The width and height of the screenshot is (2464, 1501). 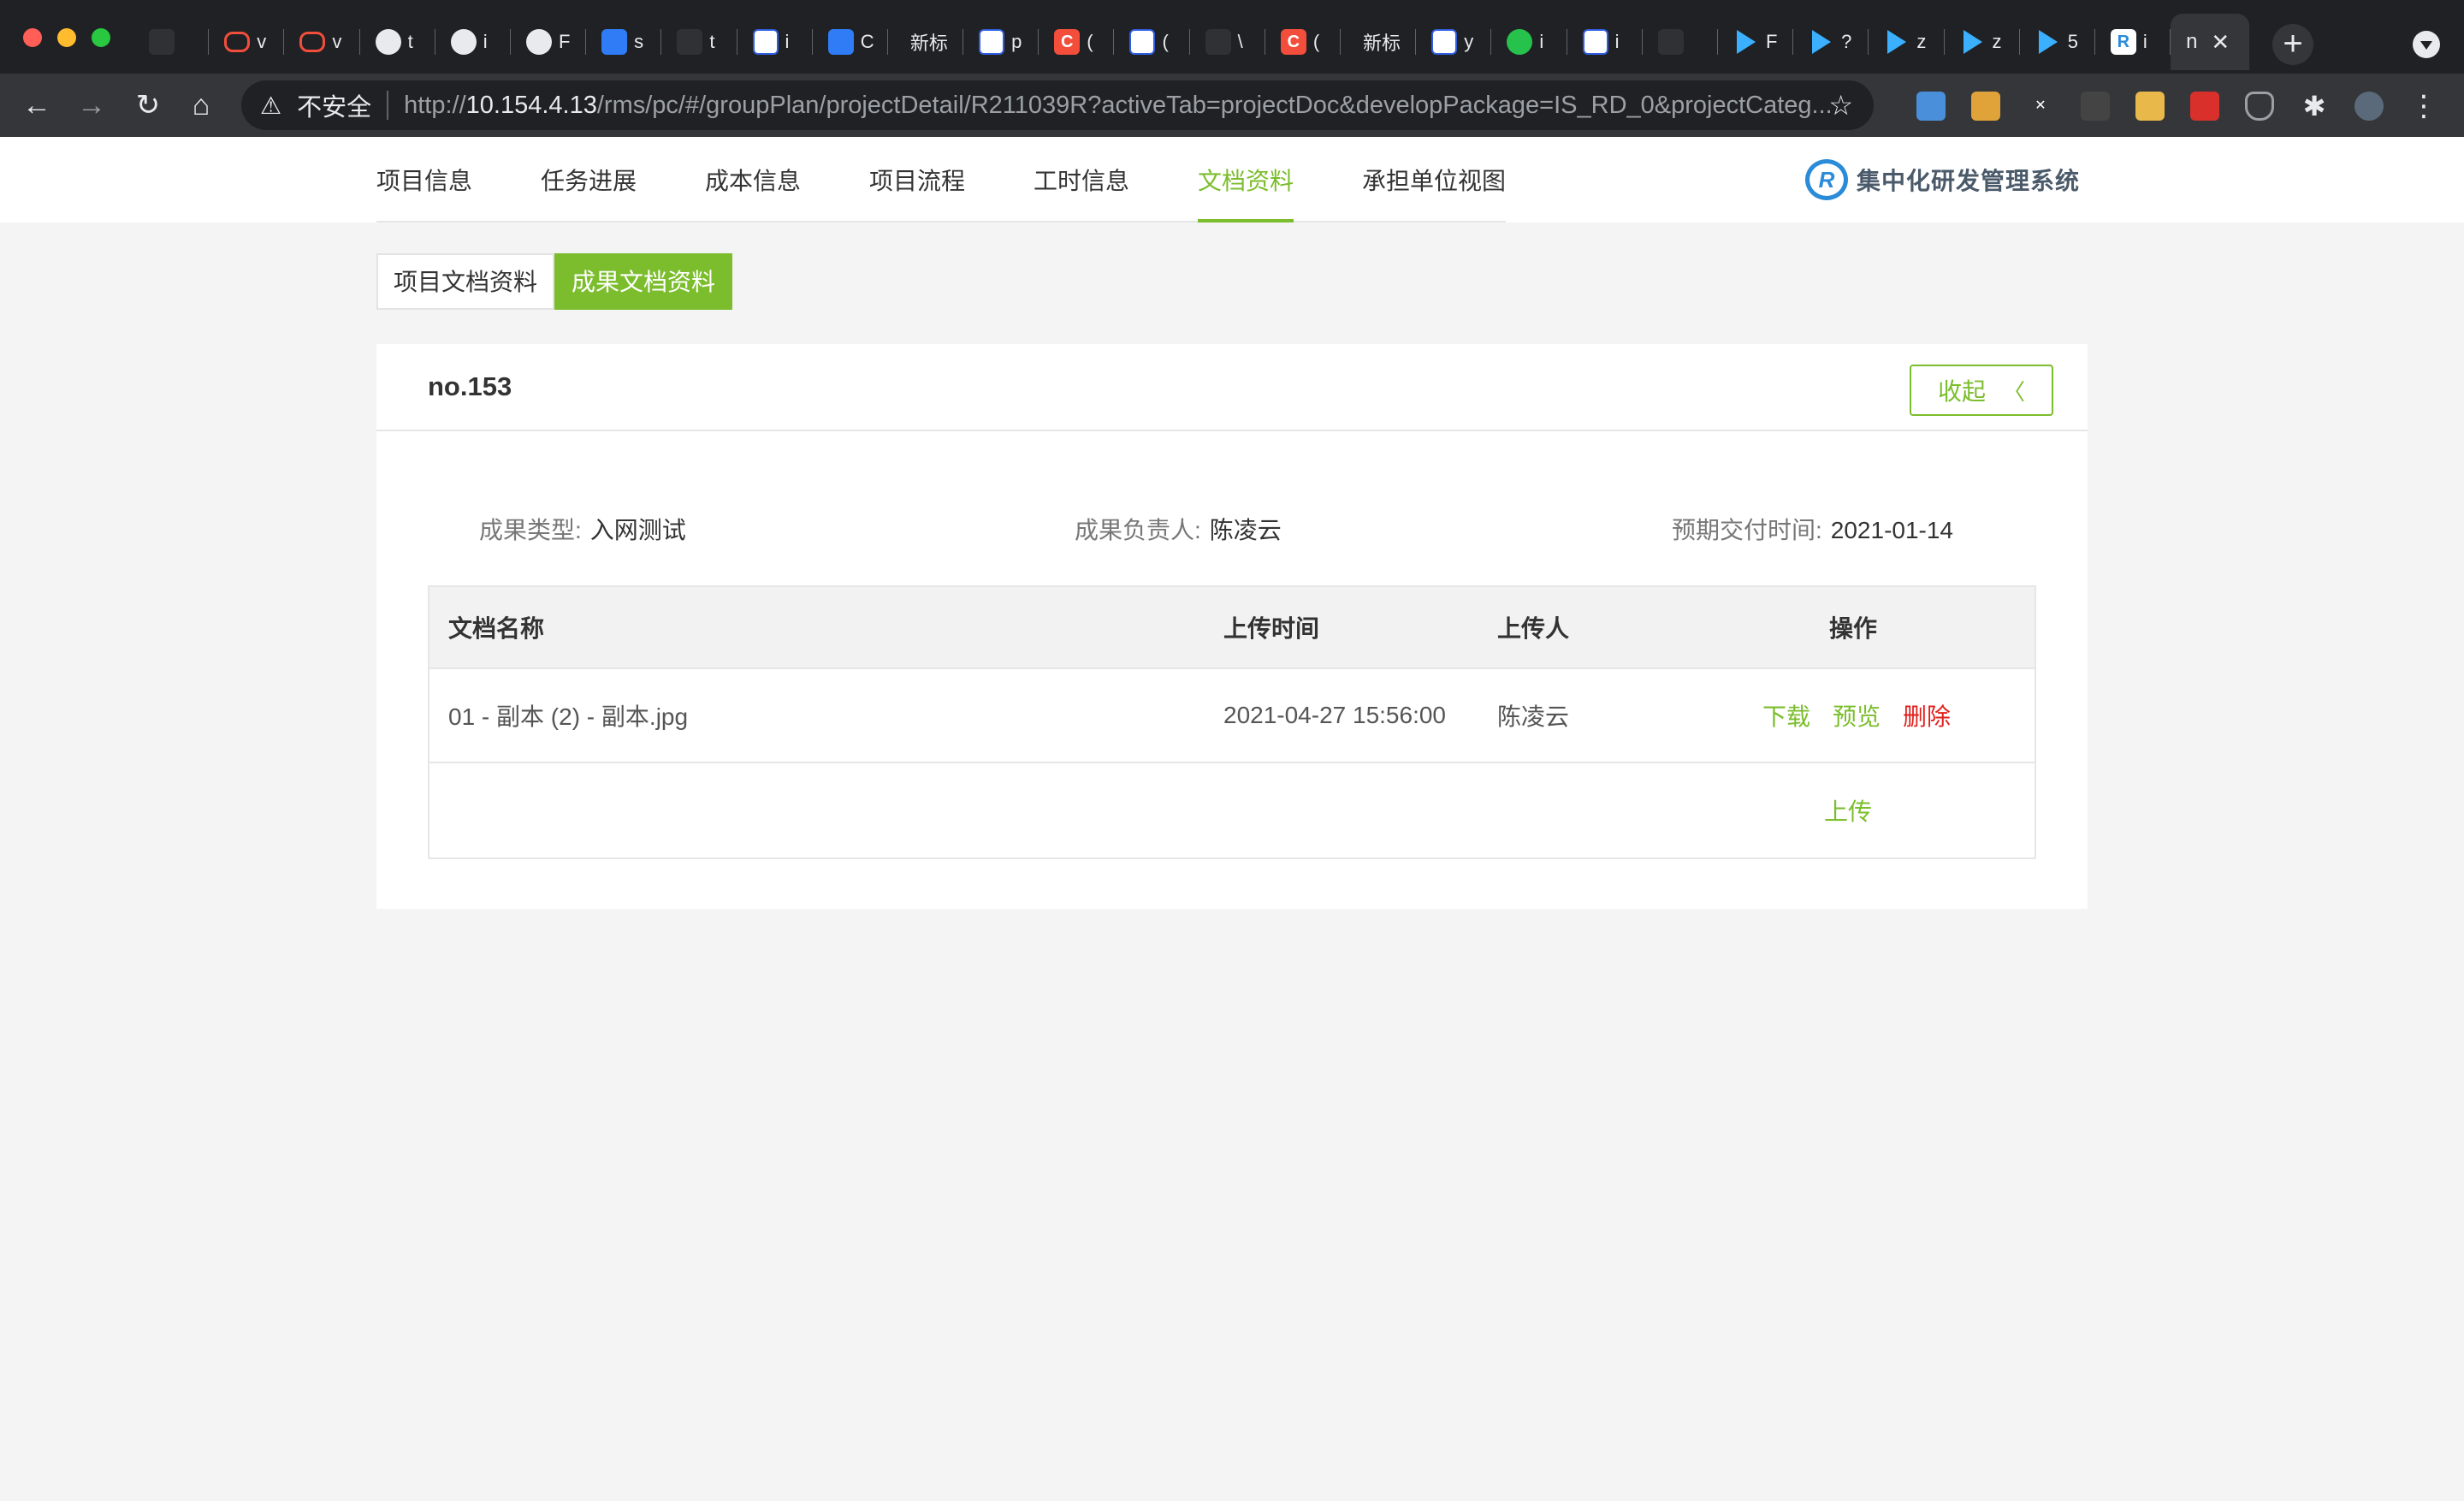 I want to click on warning-icon: ⚠, so click(x=270, y=106).